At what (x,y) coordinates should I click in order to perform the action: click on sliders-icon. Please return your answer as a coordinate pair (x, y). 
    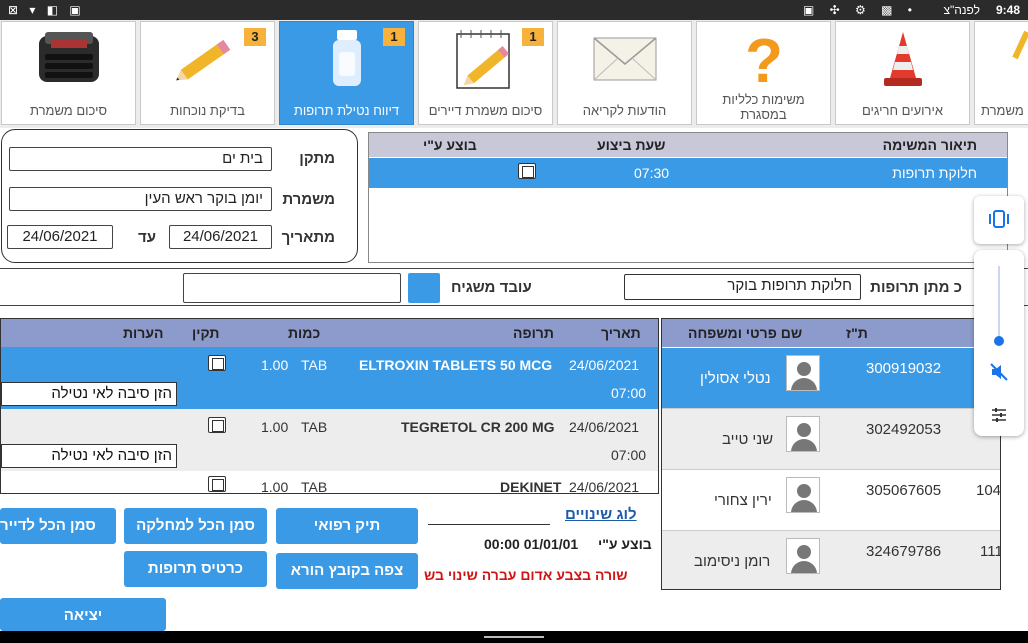
    Looking at the image, I should click on (999, 415).